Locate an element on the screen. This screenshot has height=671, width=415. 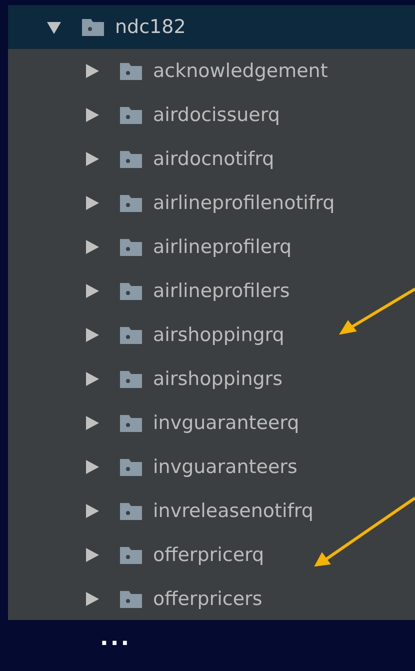
tree-item: invguaranteerq is located at coordinates (211, 423).